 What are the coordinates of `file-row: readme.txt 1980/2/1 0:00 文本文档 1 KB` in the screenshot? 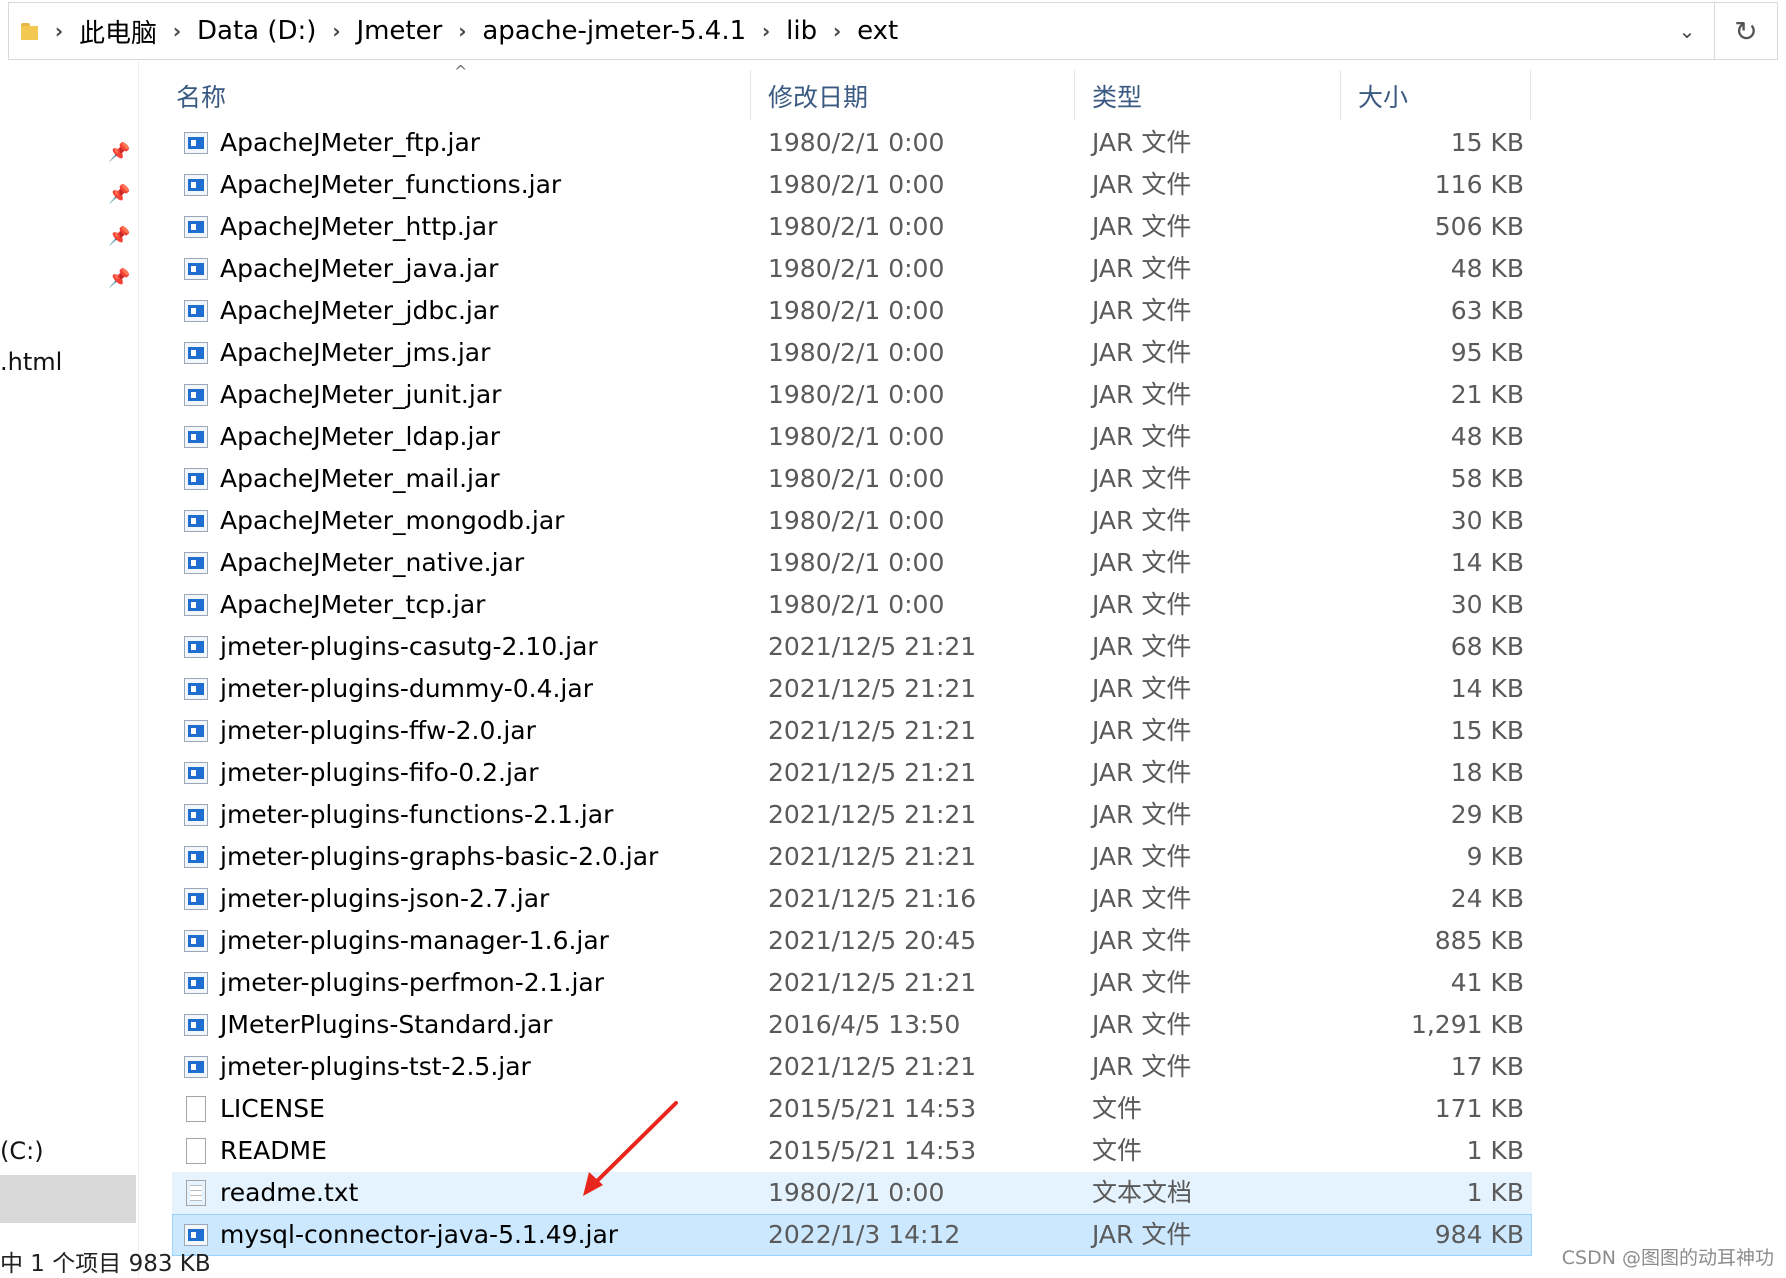 It's located at (852, 1193).